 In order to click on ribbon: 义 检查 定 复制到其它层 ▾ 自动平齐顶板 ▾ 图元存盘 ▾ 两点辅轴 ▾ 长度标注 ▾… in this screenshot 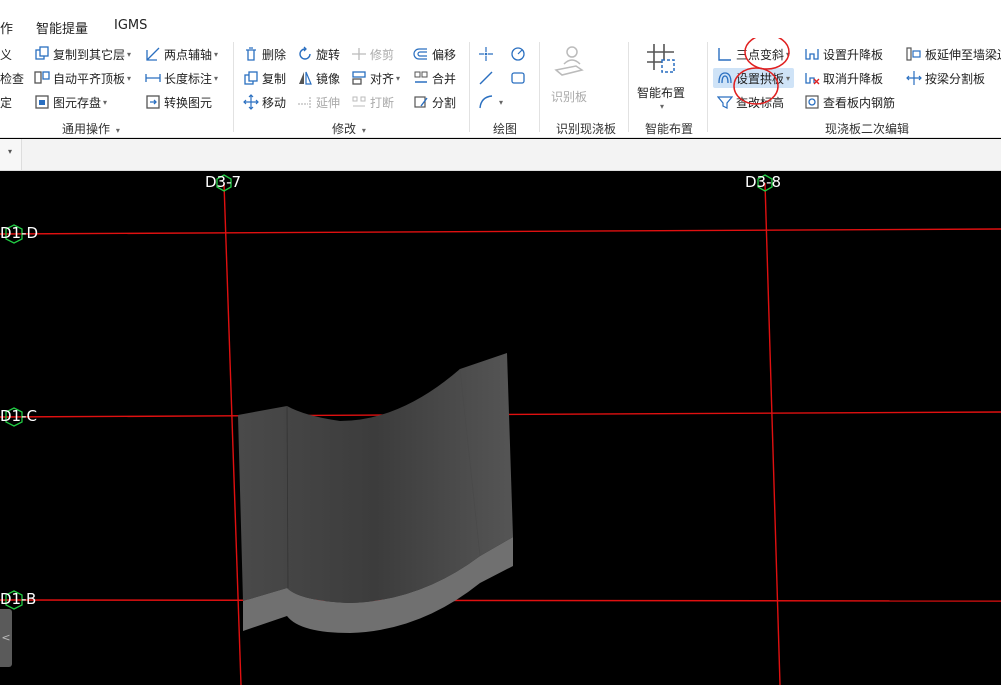, I will do `click(500, 88)`.